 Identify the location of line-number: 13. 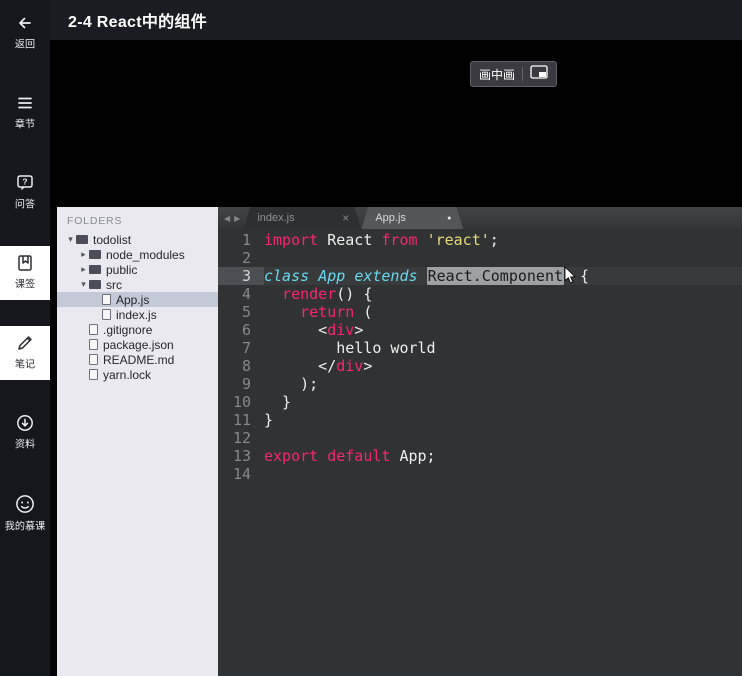
(241, 456).